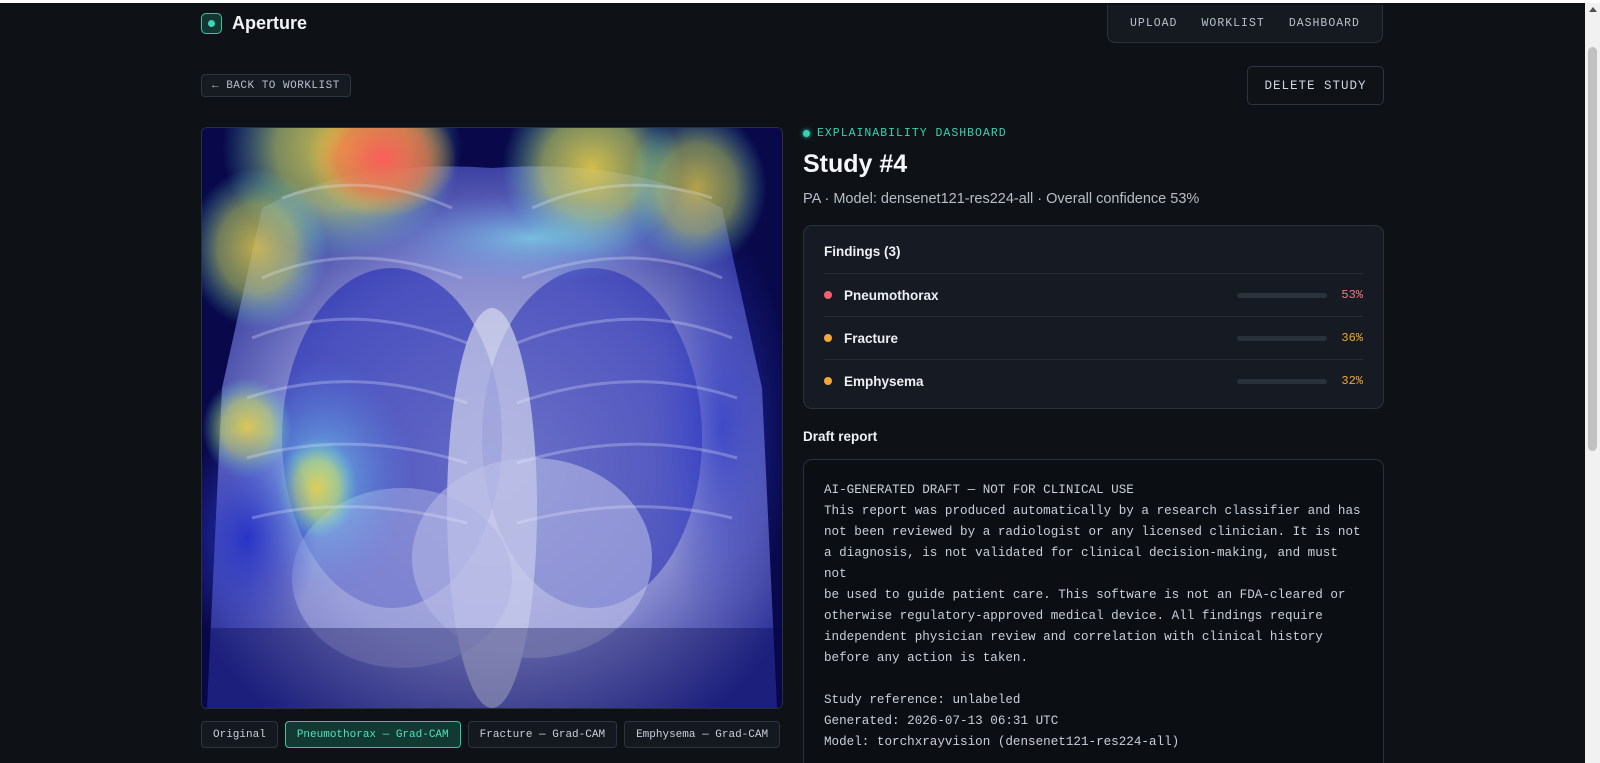 This screenshot has width=1600, height=763. I want to click on finding-name: Fracture, so click(871, 338).